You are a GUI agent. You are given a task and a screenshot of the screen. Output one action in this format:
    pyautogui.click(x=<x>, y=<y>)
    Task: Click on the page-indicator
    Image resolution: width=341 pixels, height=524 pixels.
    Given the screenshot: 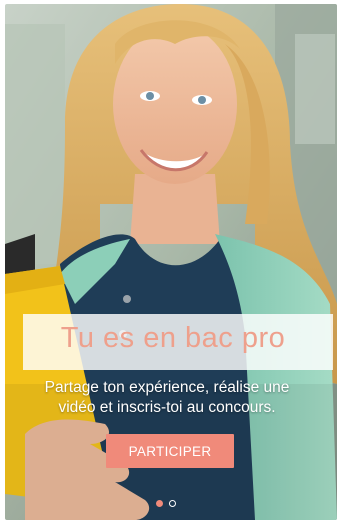 What is the action you would take?
    pyautogui.click(x=166, y=503)
    